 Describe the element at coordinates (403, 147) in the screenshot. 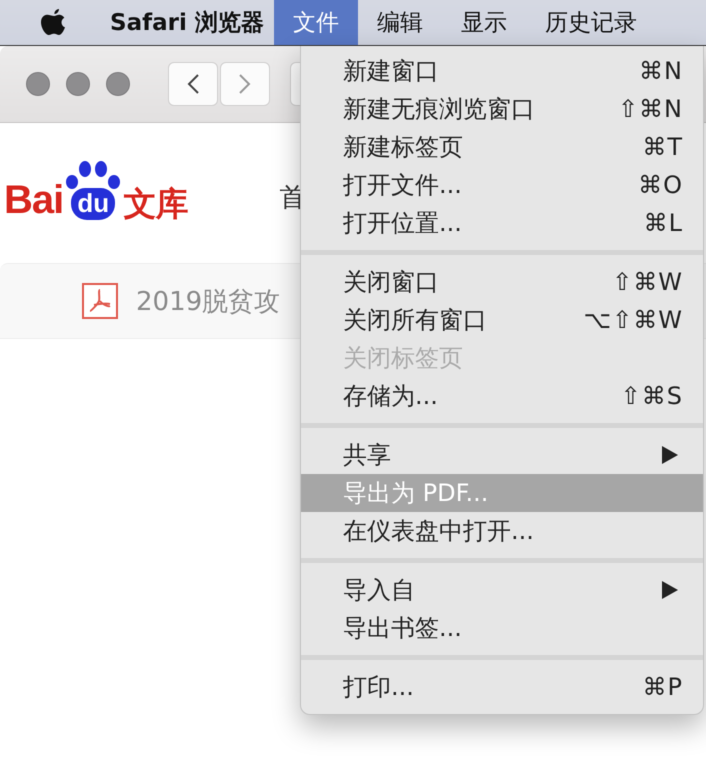

I see `menu-item-label: 新建标签页` at that location.